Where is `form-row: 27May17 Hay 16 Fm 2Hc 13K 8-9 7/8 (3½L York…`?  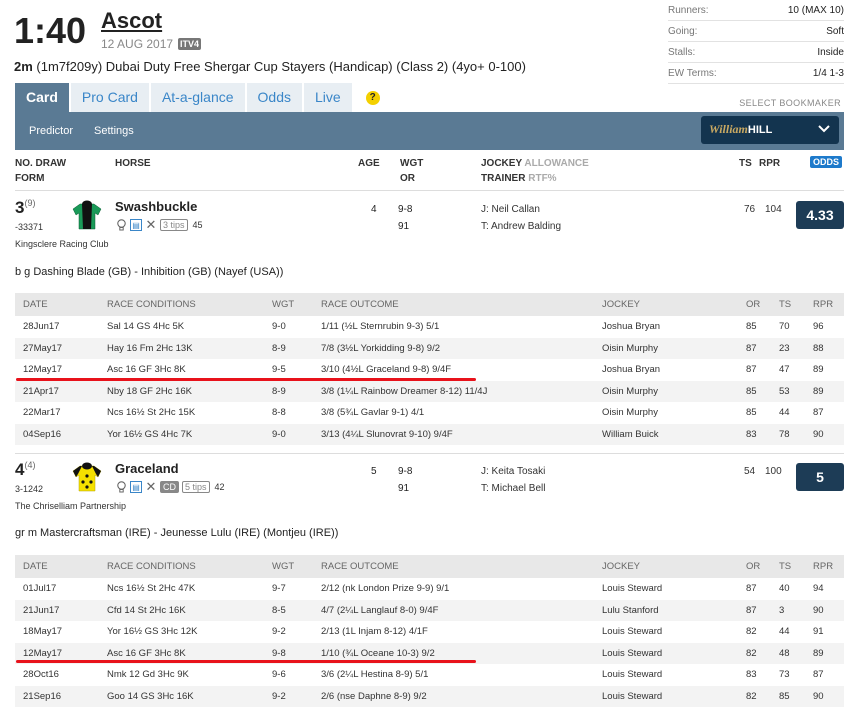 form-row: 27May17 Hay 16 Fm 2Hc 13K 8-9 7/8 (3½L York… is located at coordinates (429, 348).